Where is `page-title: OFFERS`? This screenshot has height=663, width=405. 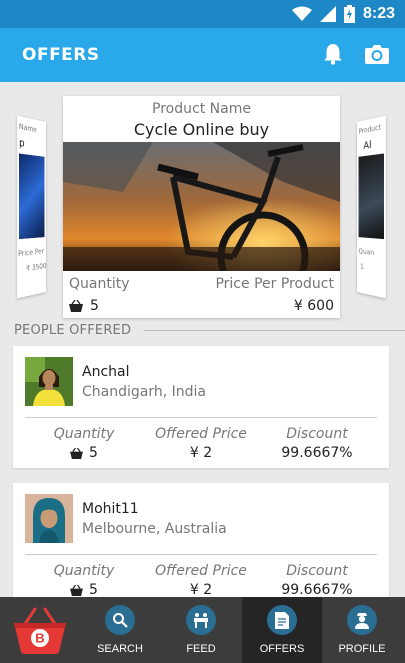 page-title: OFFERS is located at coordinates (61, 55).